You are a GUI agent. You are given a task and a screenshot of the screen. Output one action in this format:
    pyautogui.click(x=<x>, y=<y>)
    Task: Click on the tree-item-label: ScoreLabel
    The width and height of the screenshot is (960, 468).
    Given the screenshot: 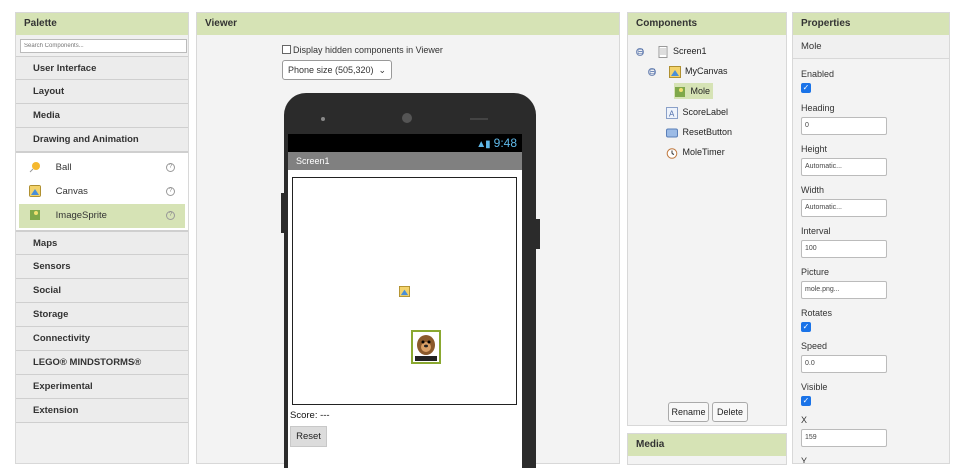 What is the action you would take?
    pyautogui.click(x=705, y=112)
    